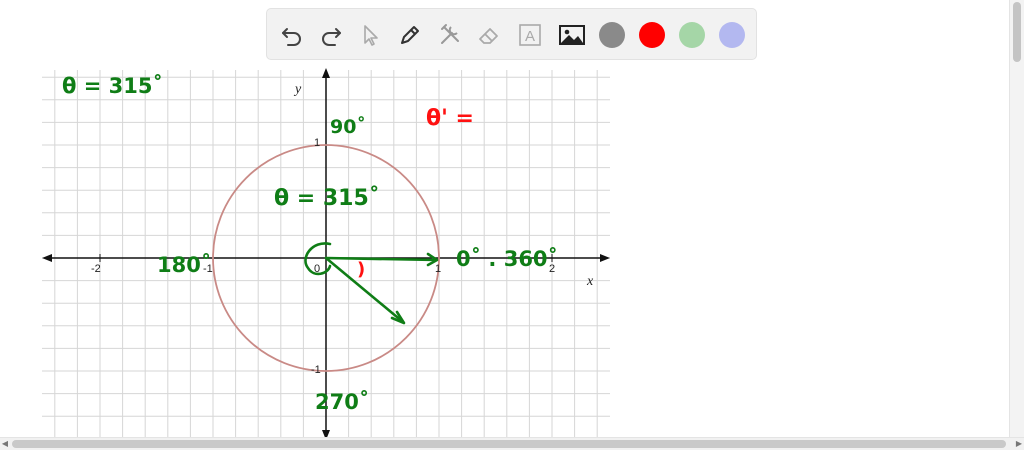 Image resolution: width=1024 pixels, height=450 pixels. What do you see at coordinates (612, 35) in the screenshot?
I see `color-gray-swatch` at bounding box center [612, 35].